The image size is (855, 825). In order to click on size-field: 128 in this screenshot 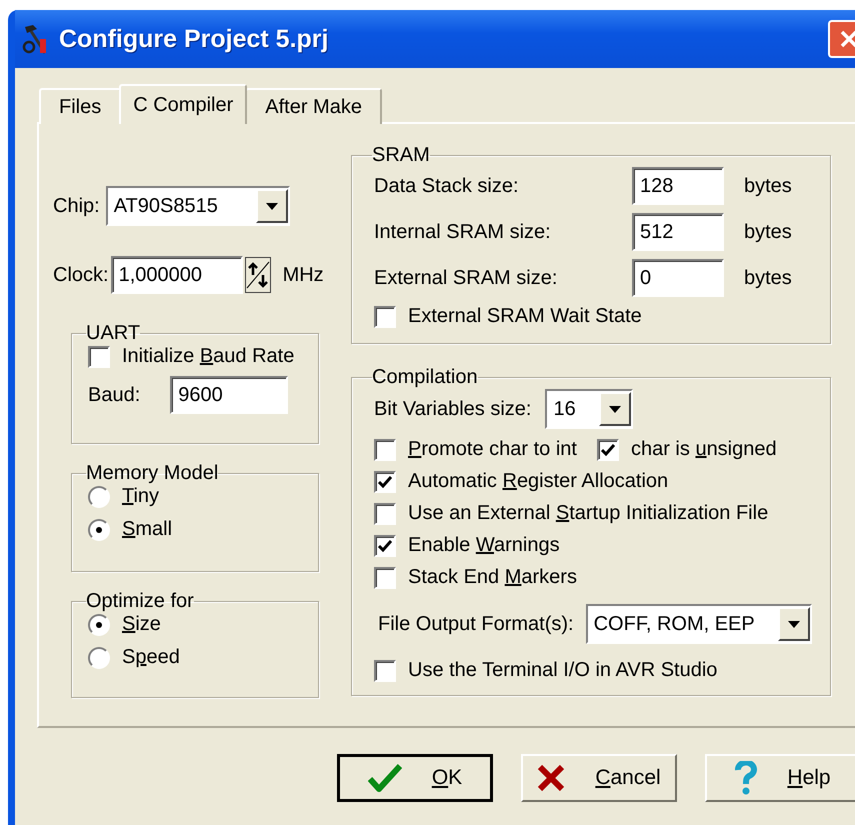, I will do `click(678, 186)`.